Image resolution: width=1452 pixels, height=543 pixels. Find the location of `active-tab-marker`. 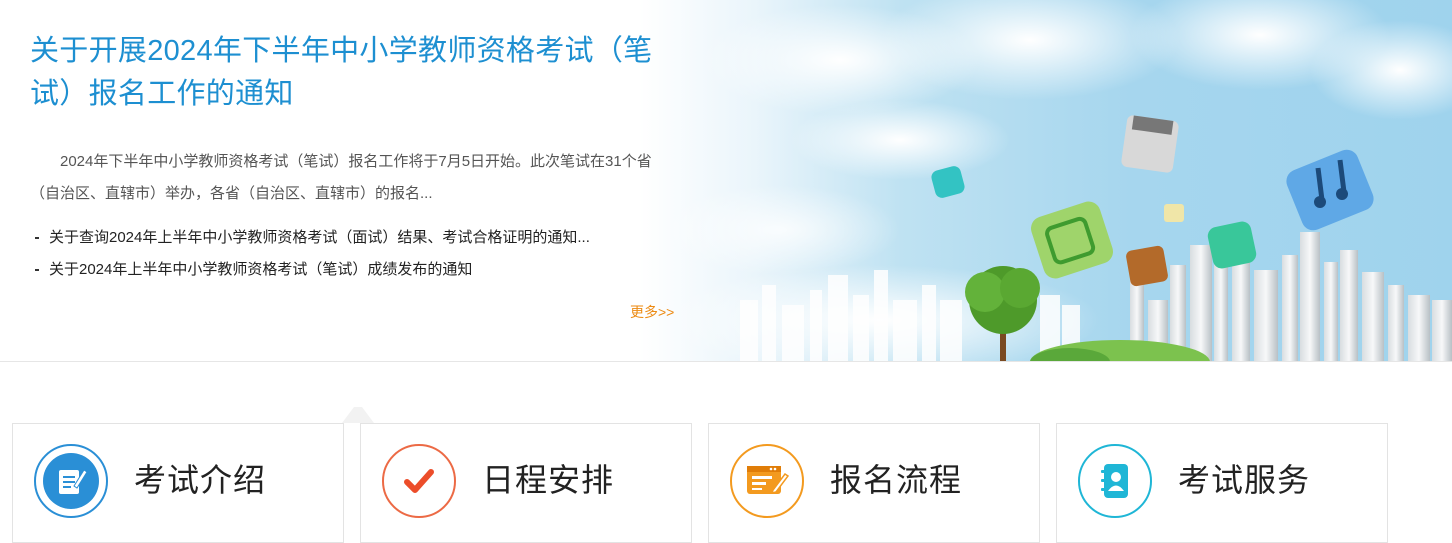

active-tab-marker is located at coordinates (358, 415).